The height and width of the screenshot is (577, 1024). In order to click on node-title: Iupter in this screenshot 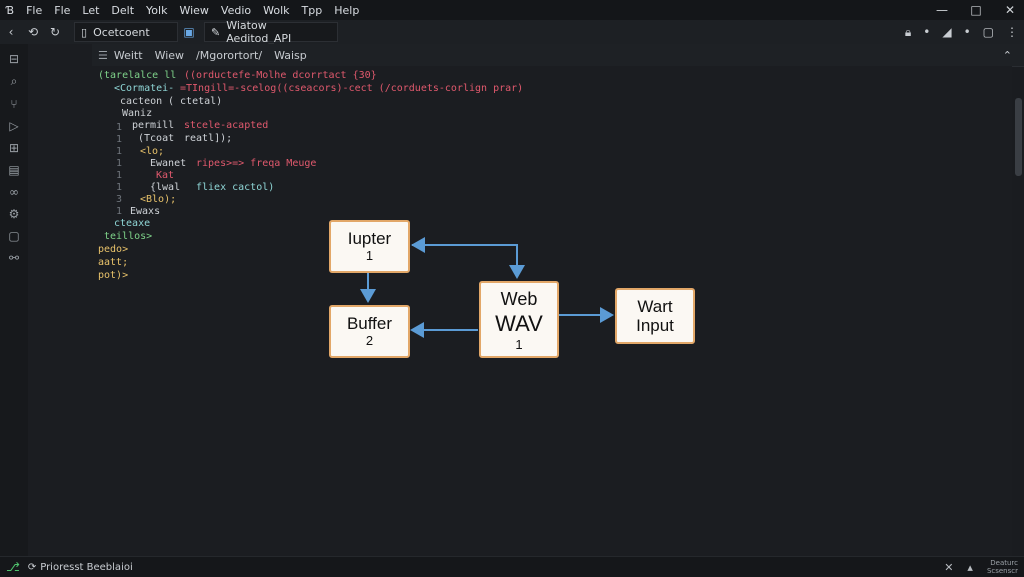, I will do `click(369, 238)`.